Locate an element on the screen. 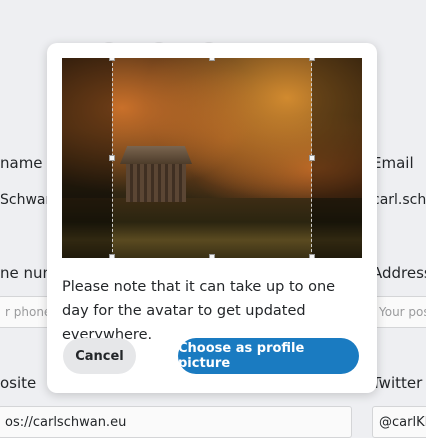 The width and height of the screenshot is (426, 438). crop-shade-left is located at coordinates (87, 158).